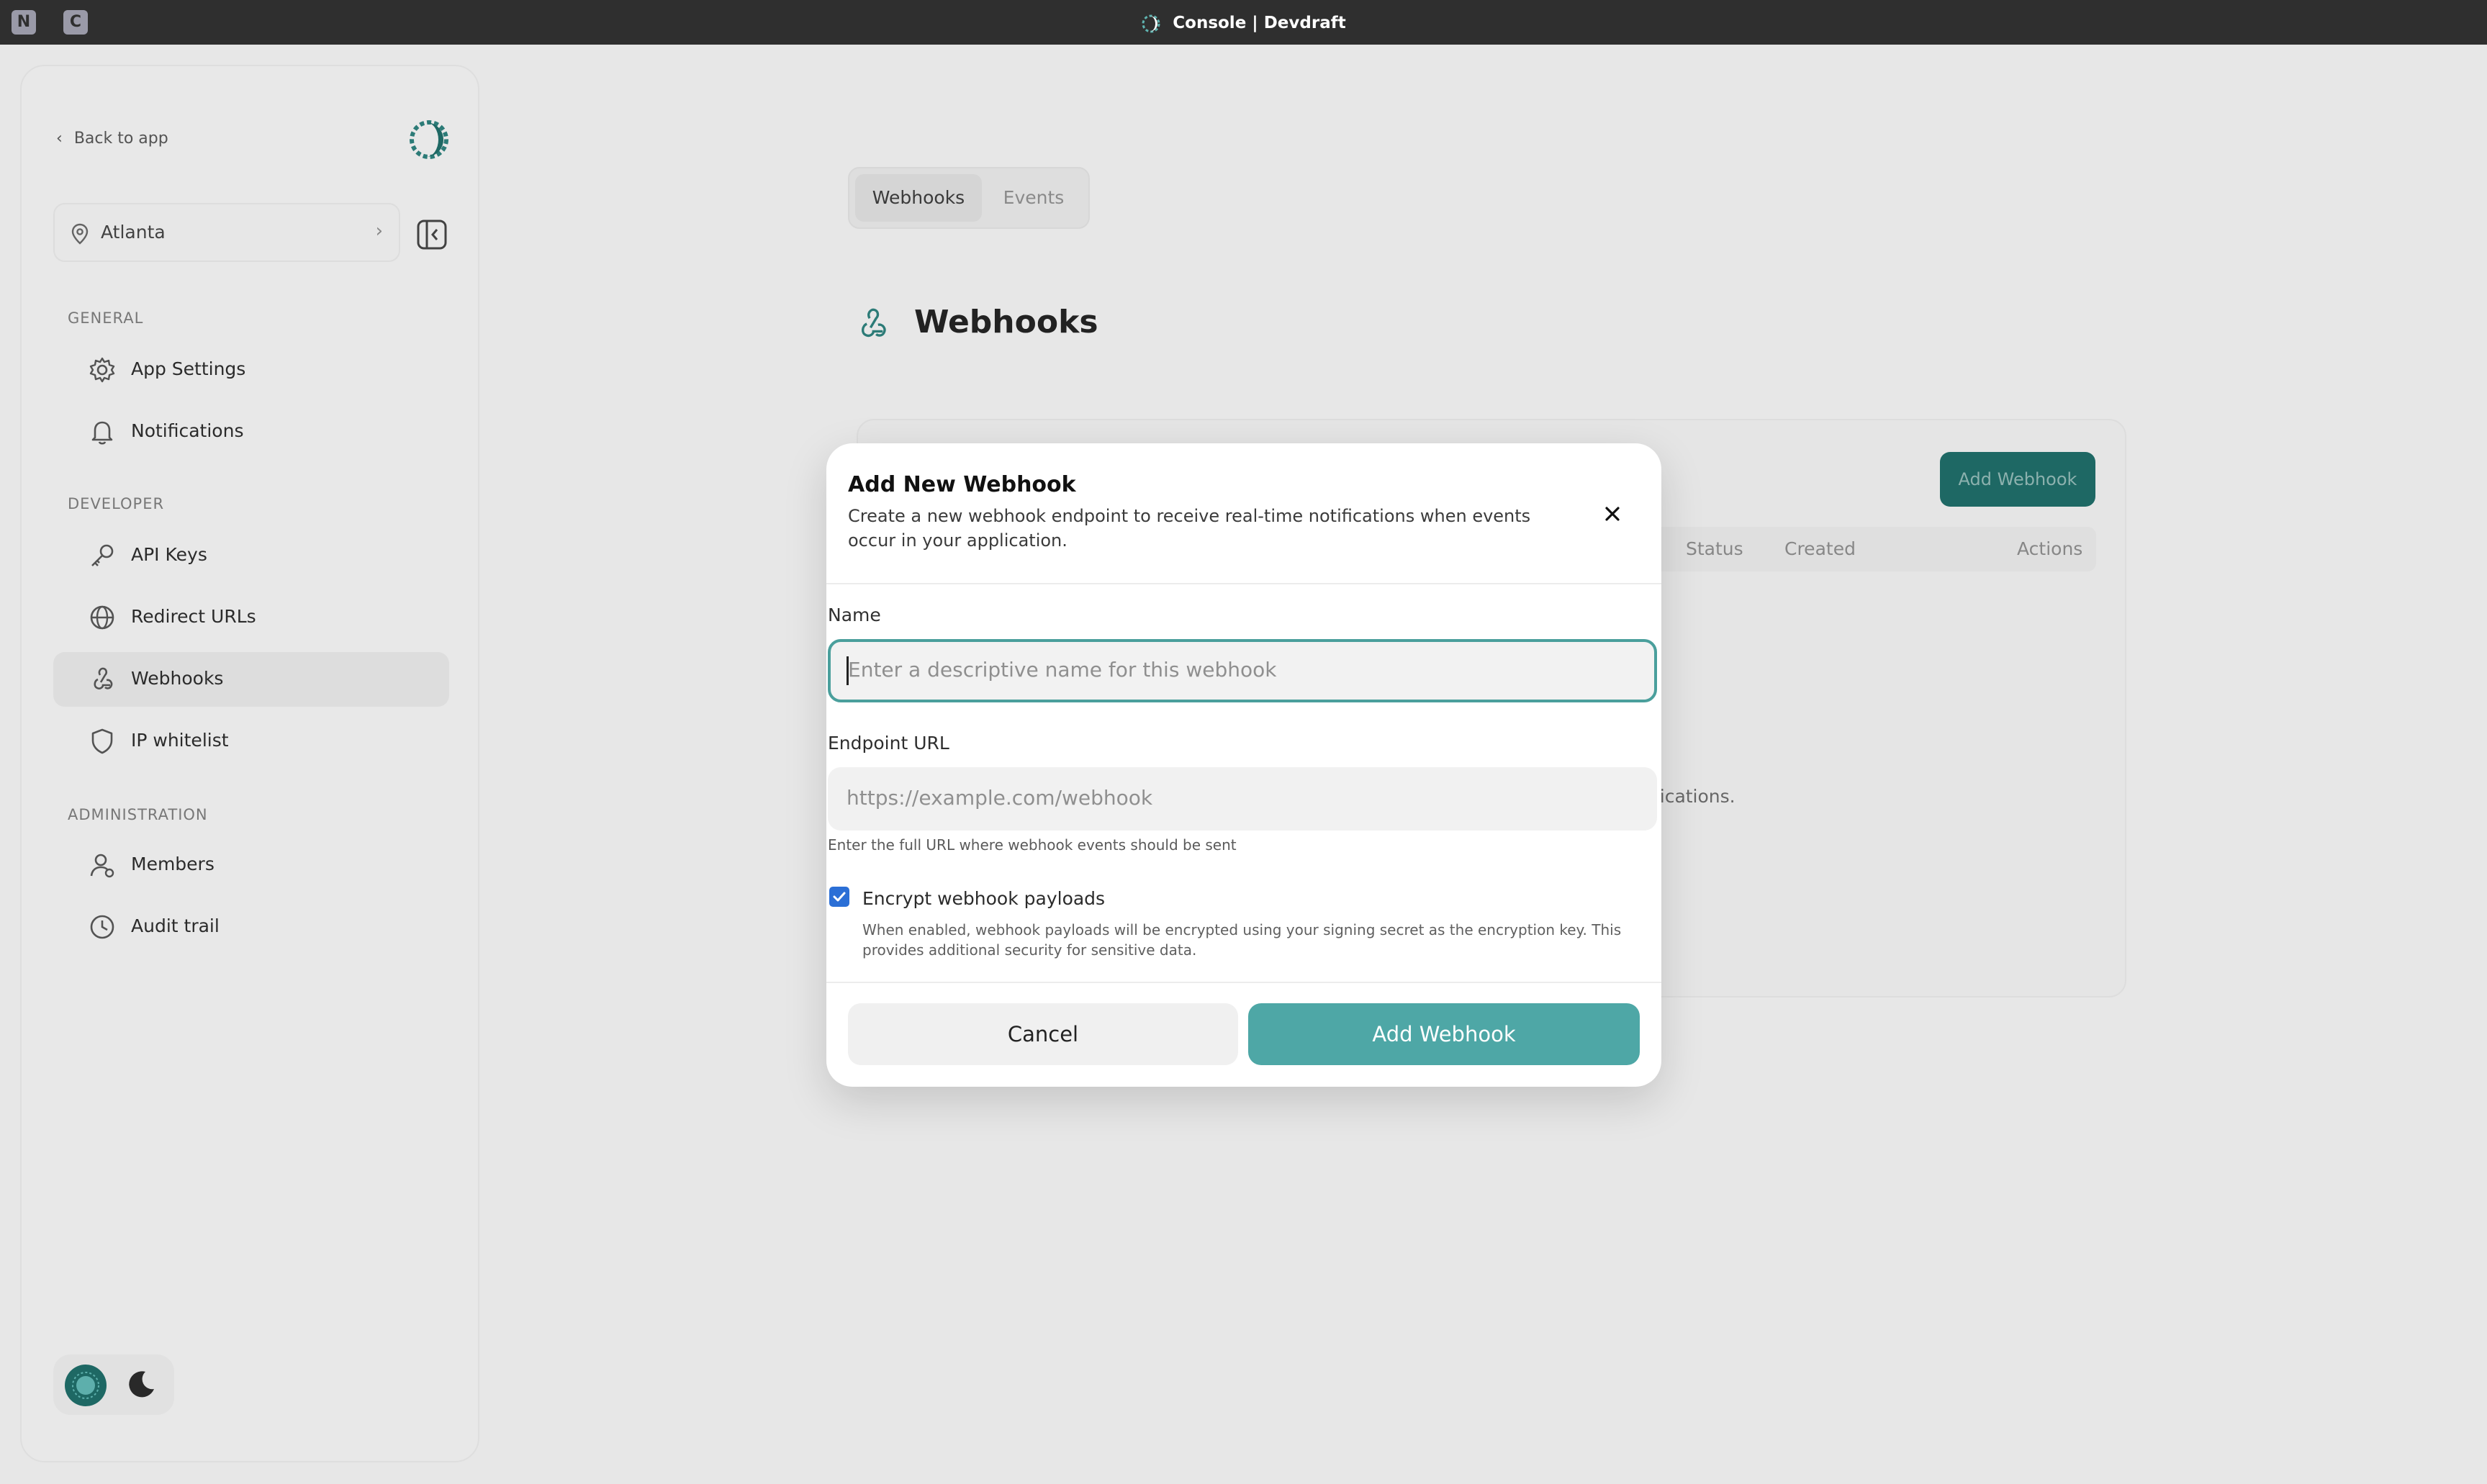  What do you see at coordinates (1444, 1034) in the screenshot?
I see `submit-add-webhook-button: Add Webhook` at bounding box center [1444, 1034].